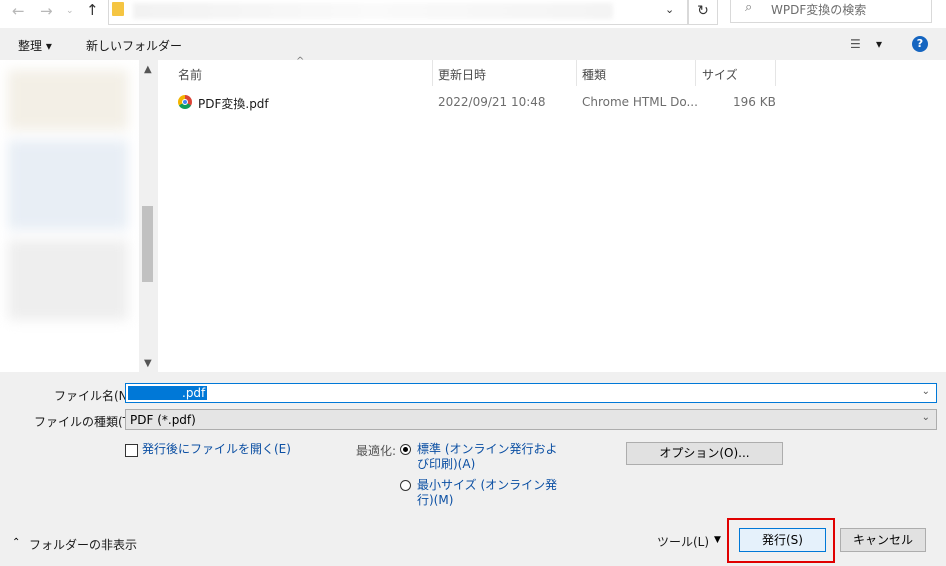  Describe the element at coordinates (819, 10) in the screenshot. I see `search-placeholder: WPDF変換の検索` at that location.